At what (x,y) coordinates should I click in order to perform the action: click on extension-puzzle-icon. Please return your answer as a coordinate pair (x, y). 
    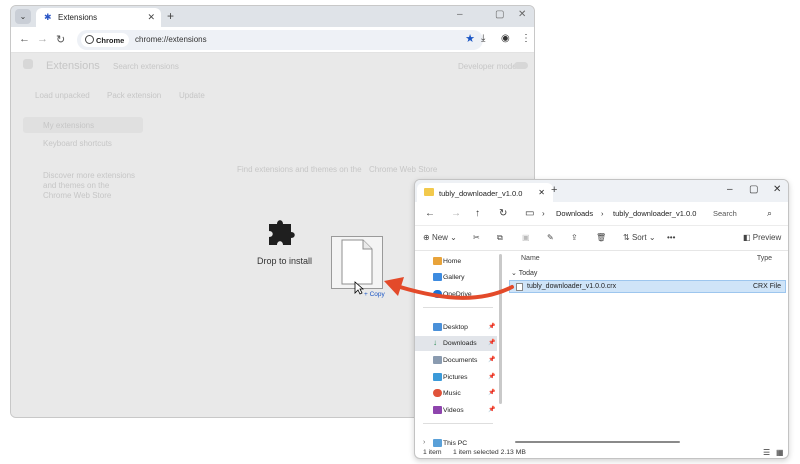
    Looking at the image, I should click on (282, 232).